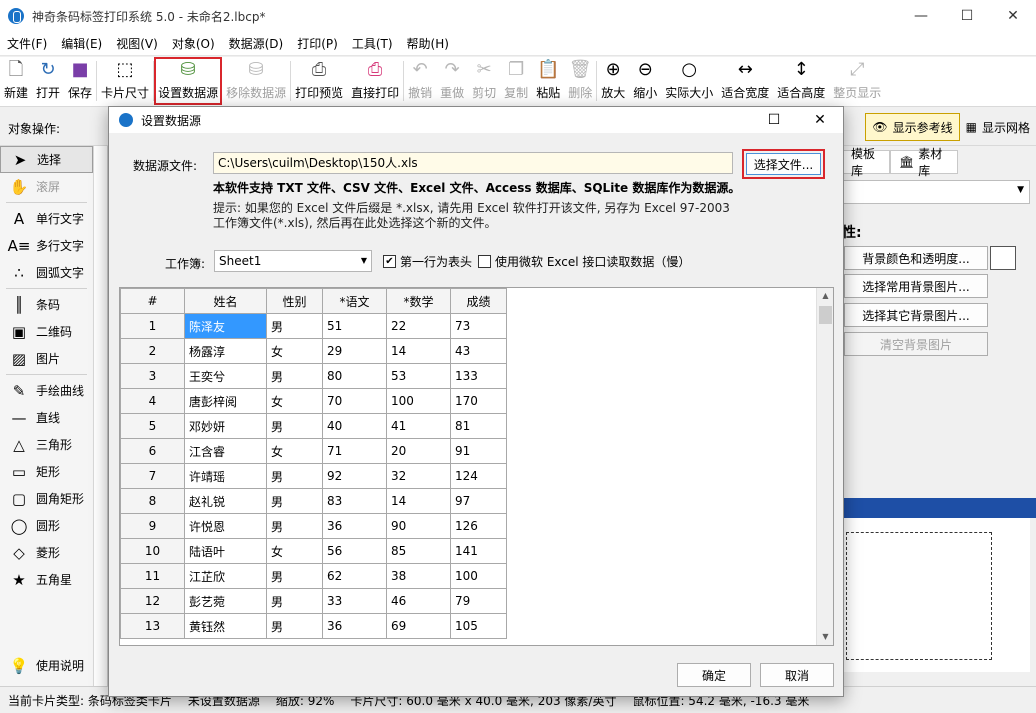 Image resolution: width=1036 pixels, height=713 pixels. I want to click on clear-bg-button: 清空背景图片, so click(916, 344).